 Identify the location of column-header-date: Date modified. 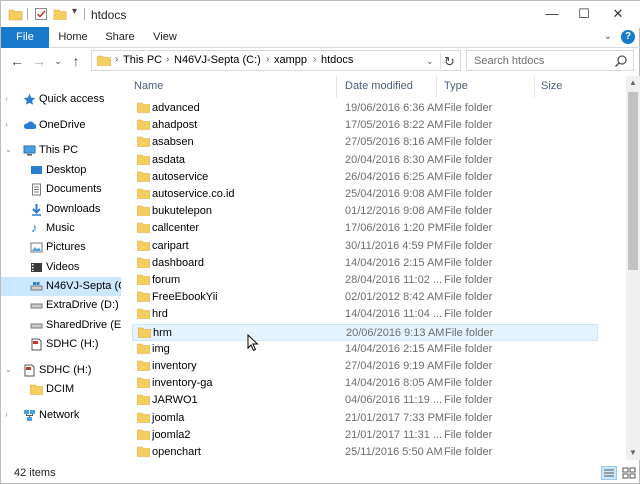
(379, 87).